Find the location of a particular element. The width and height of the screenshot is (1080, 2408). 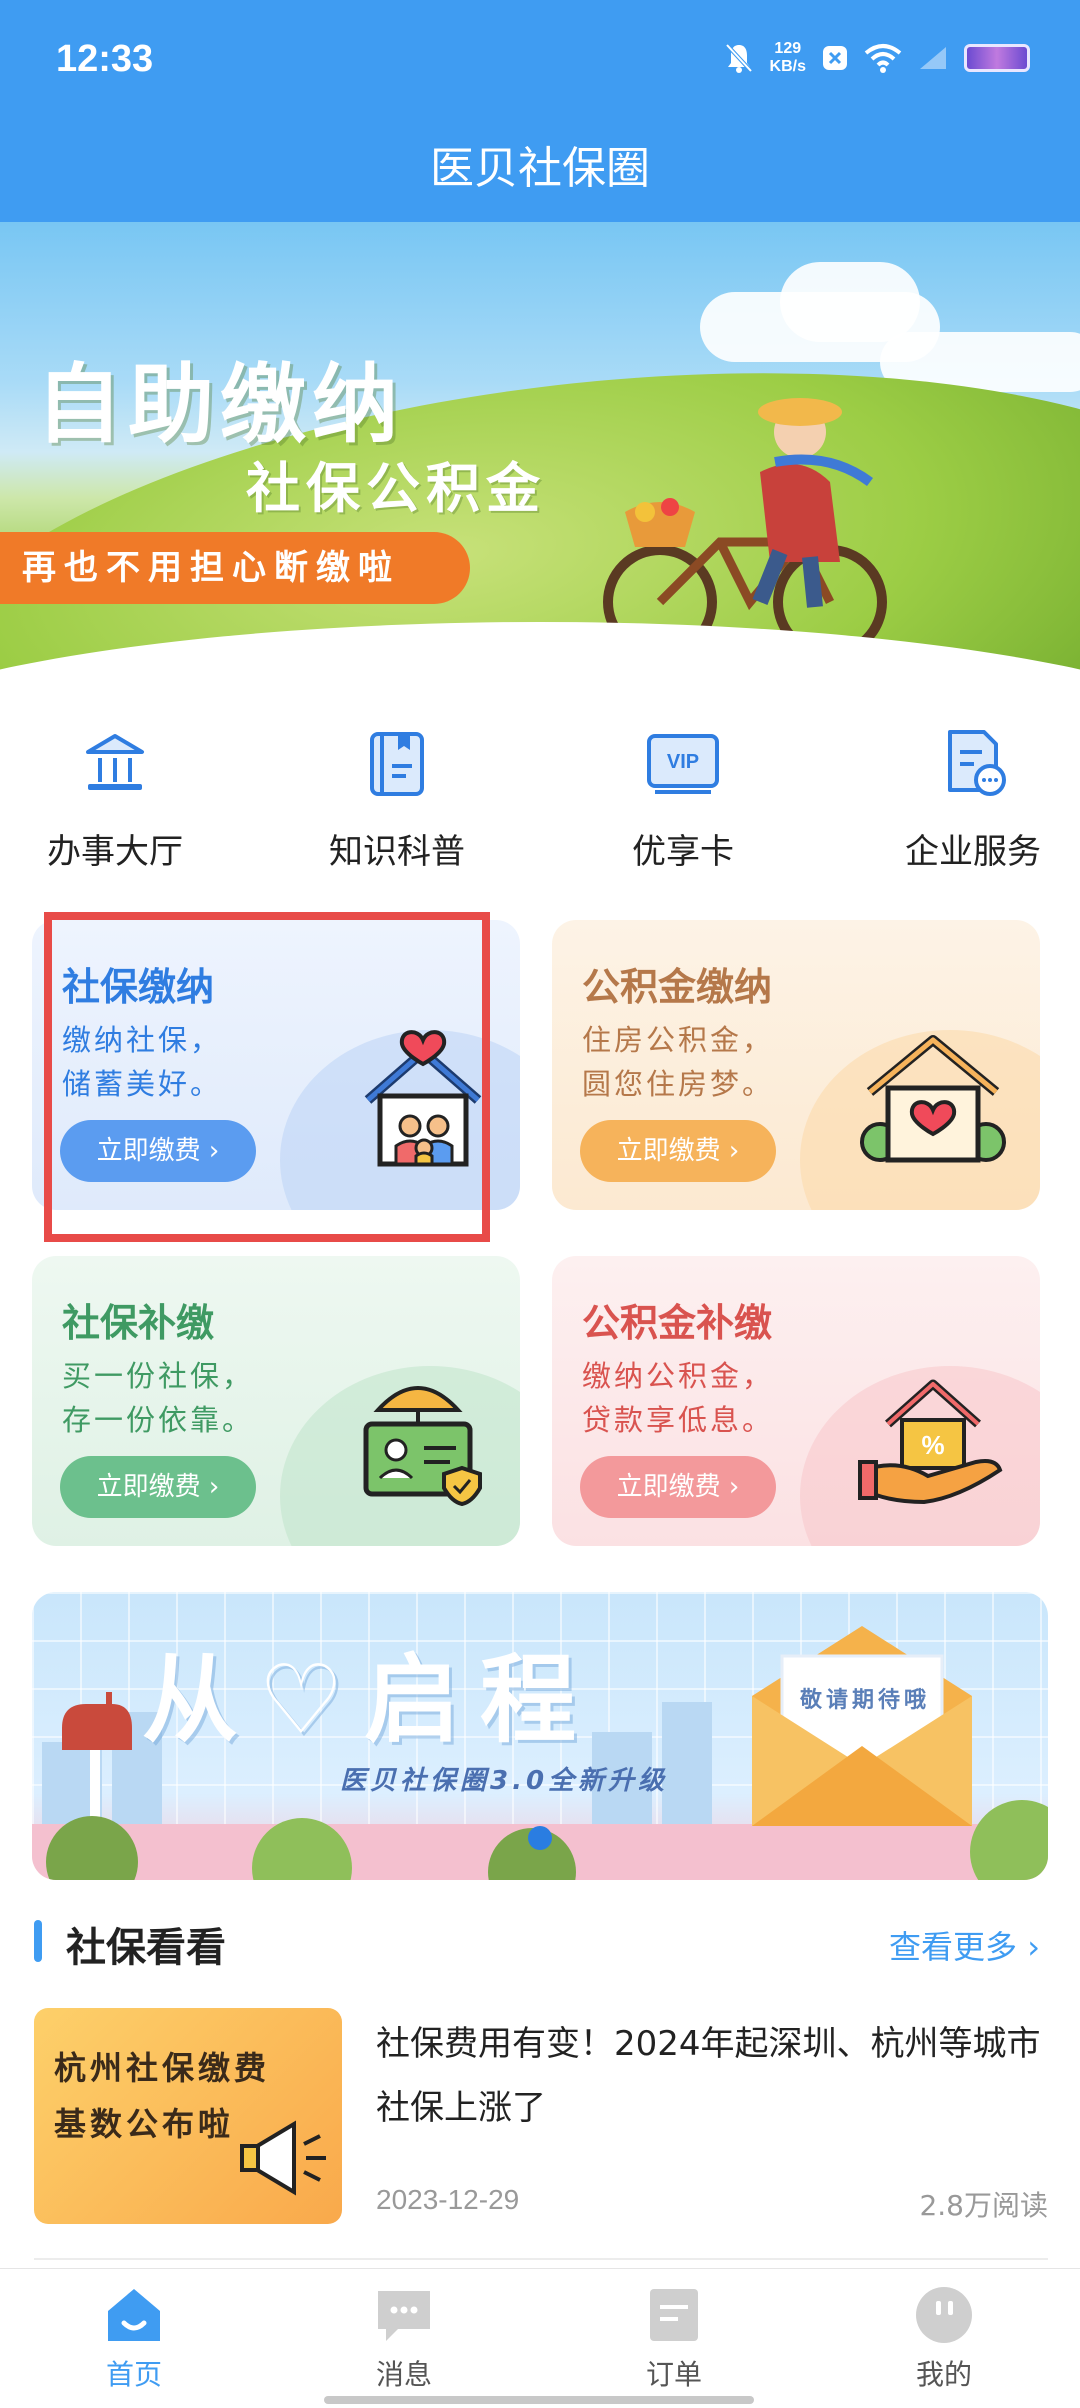

menu-item-knowledge: 知识科普 is located at coordinates (397, 796).